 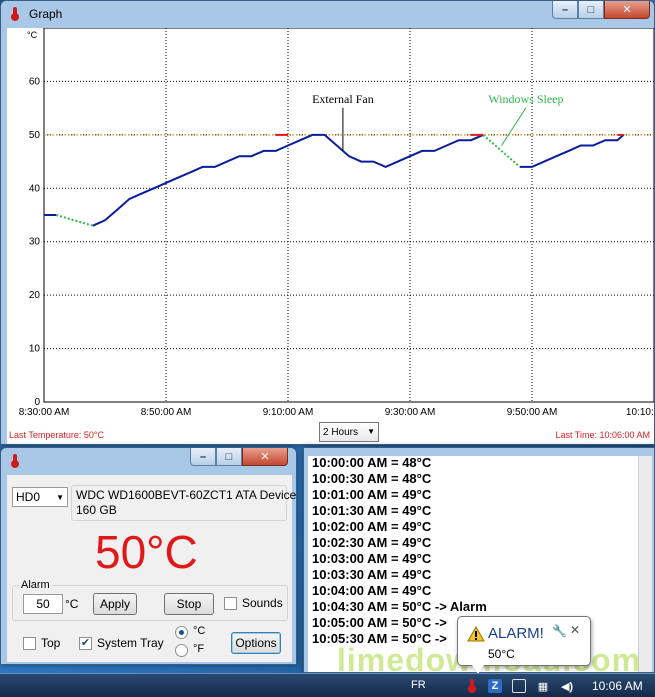 I want to click on drive-select-value: HD0, so click(x=28, y=497).